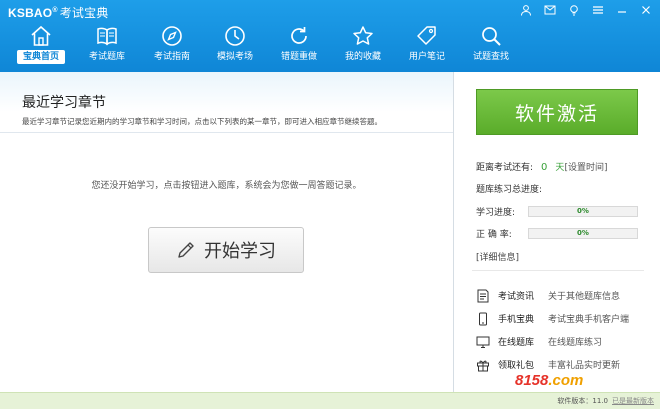 The width and height of the screenshot is (660, 409). I want to click on nav-label: 用户笔记, so click(426, 57).